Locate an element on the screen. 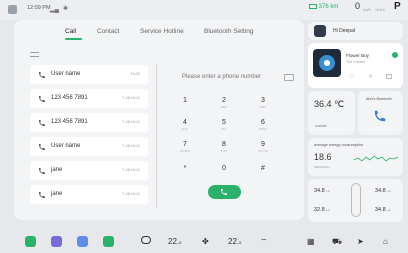 Image resolution: width=408 pixels, height=253 pixels. voice-assistant-card: Hi Deepal is located at coordinates (355, 31).